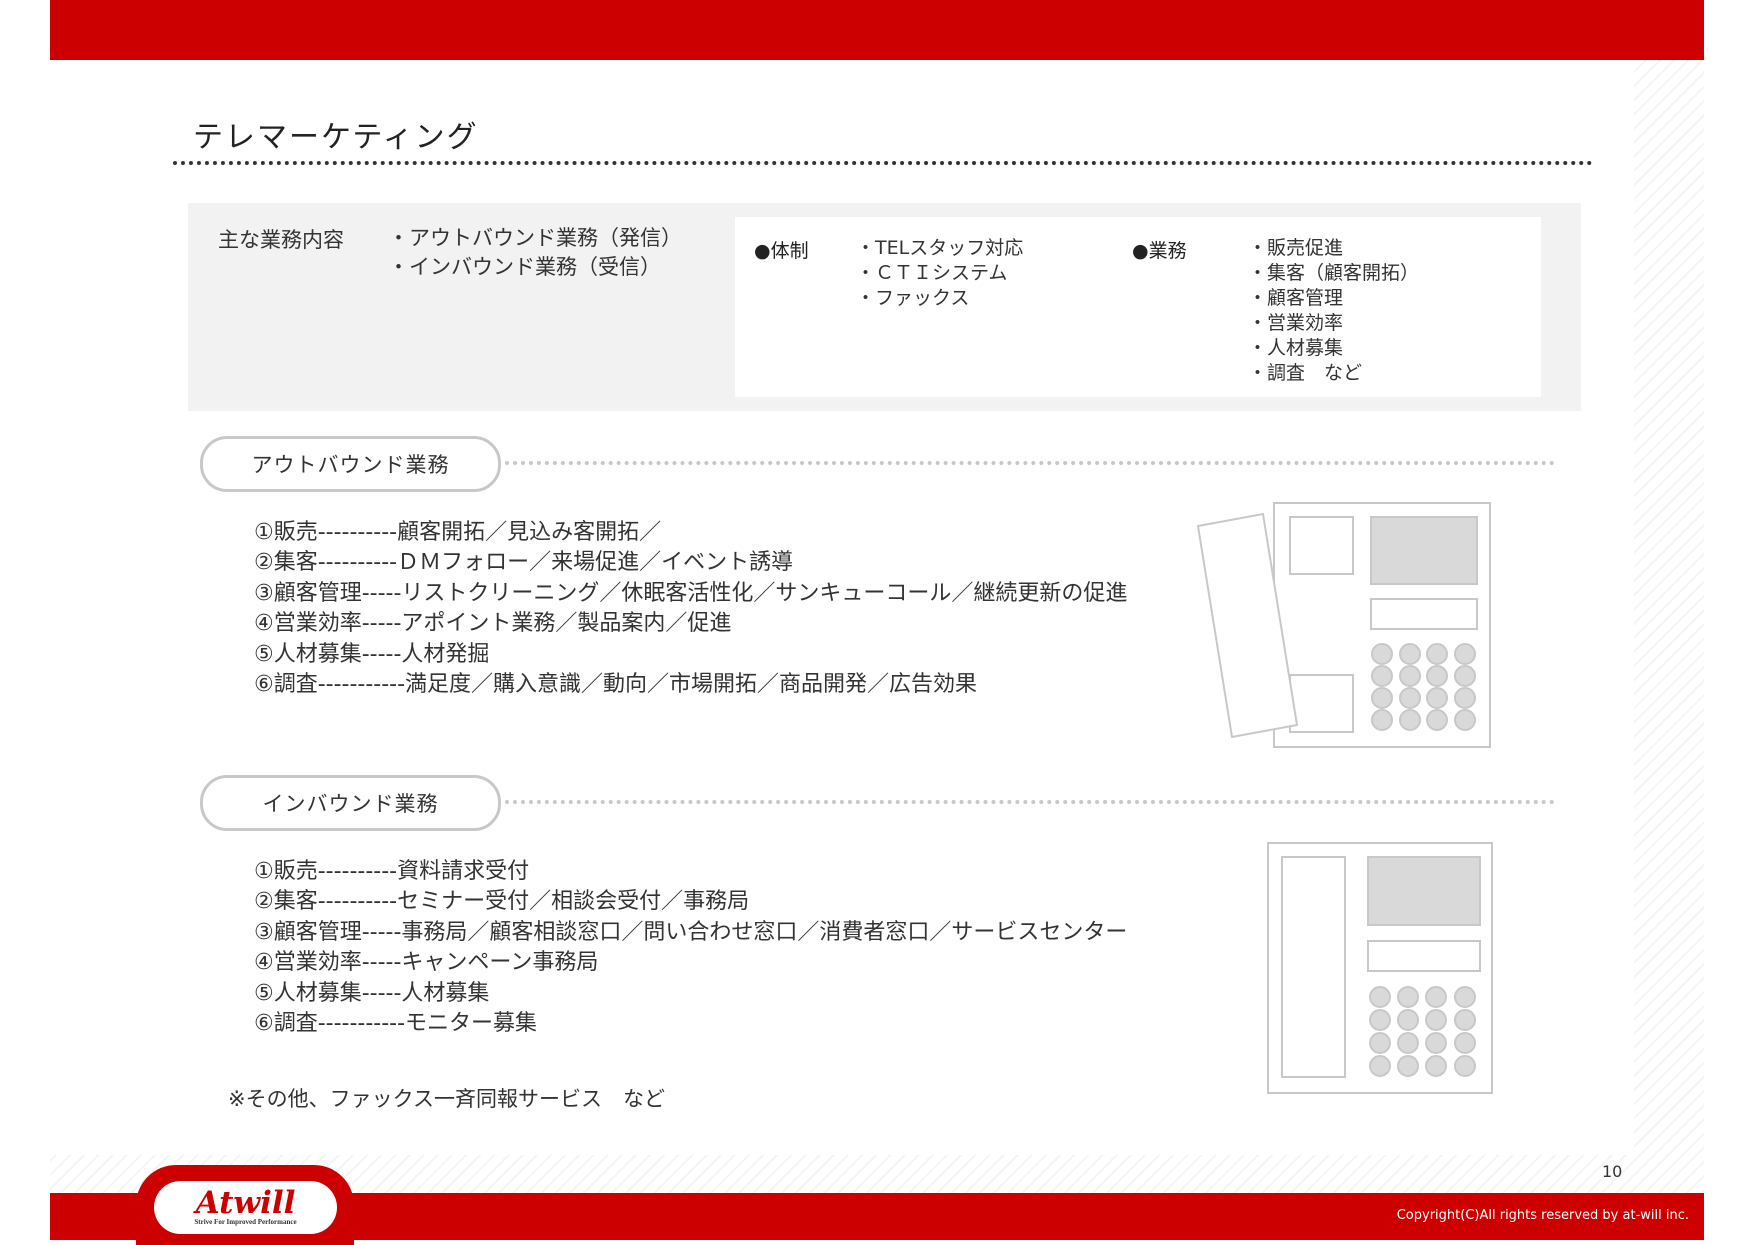 The image size is (1755, 1245). I want to click on summary-item: ・アウトバウンド業務（発信）, so click(535, 238).